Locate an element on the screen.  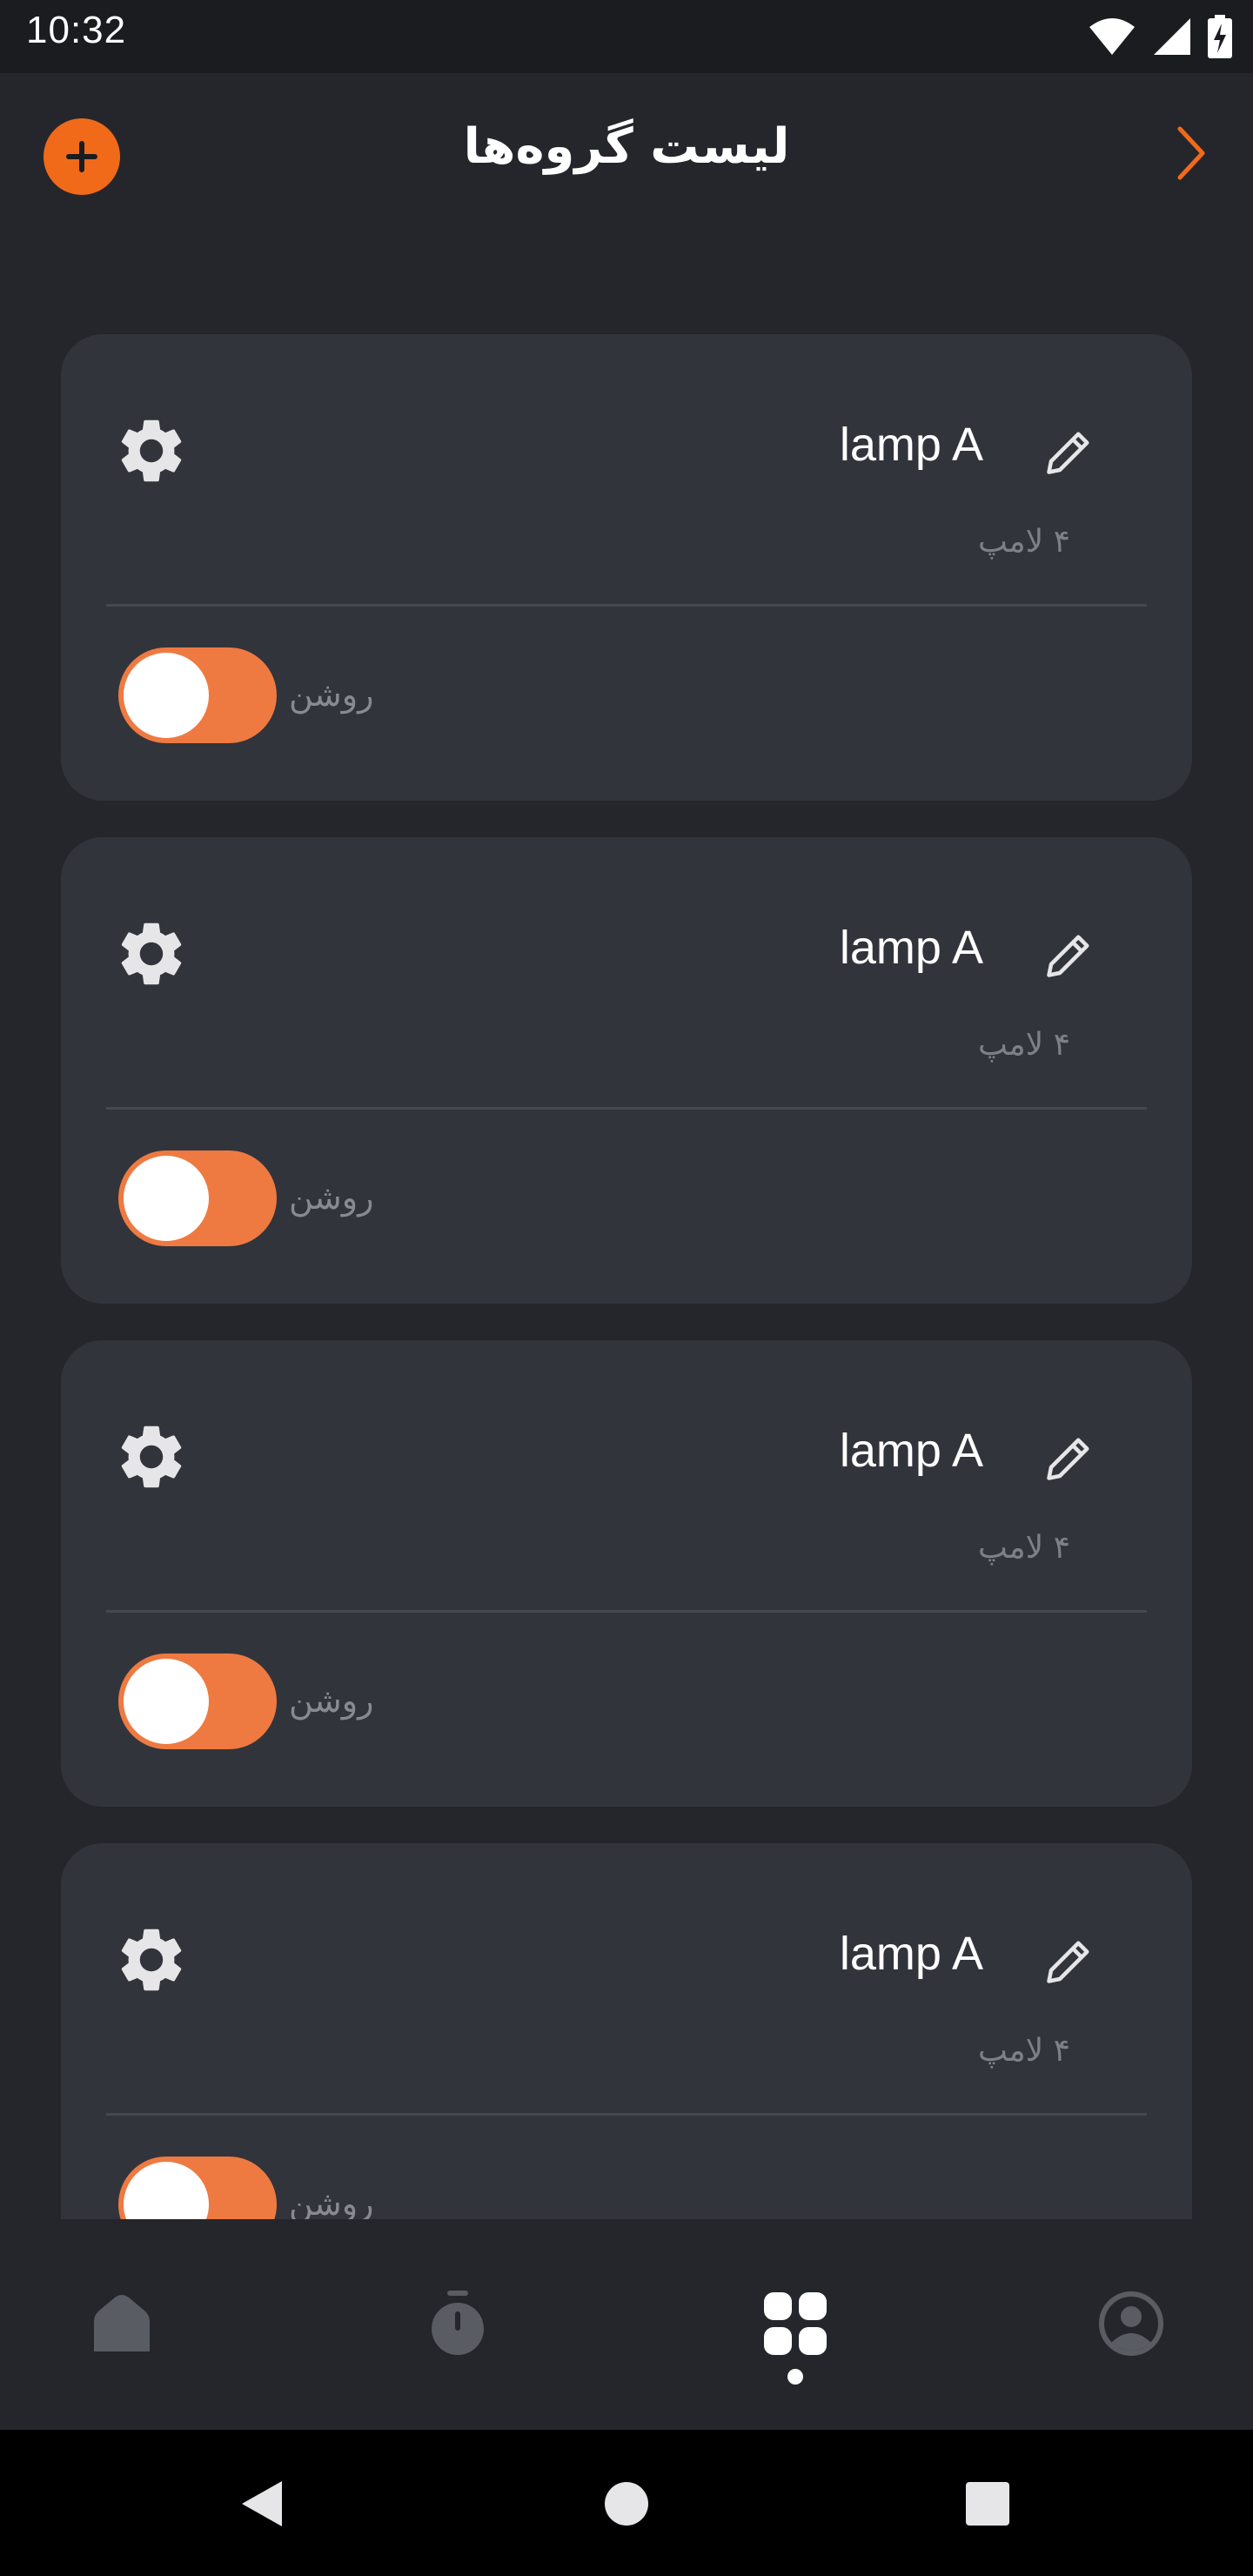
groups-icon is located at coordinates (795, 2324).